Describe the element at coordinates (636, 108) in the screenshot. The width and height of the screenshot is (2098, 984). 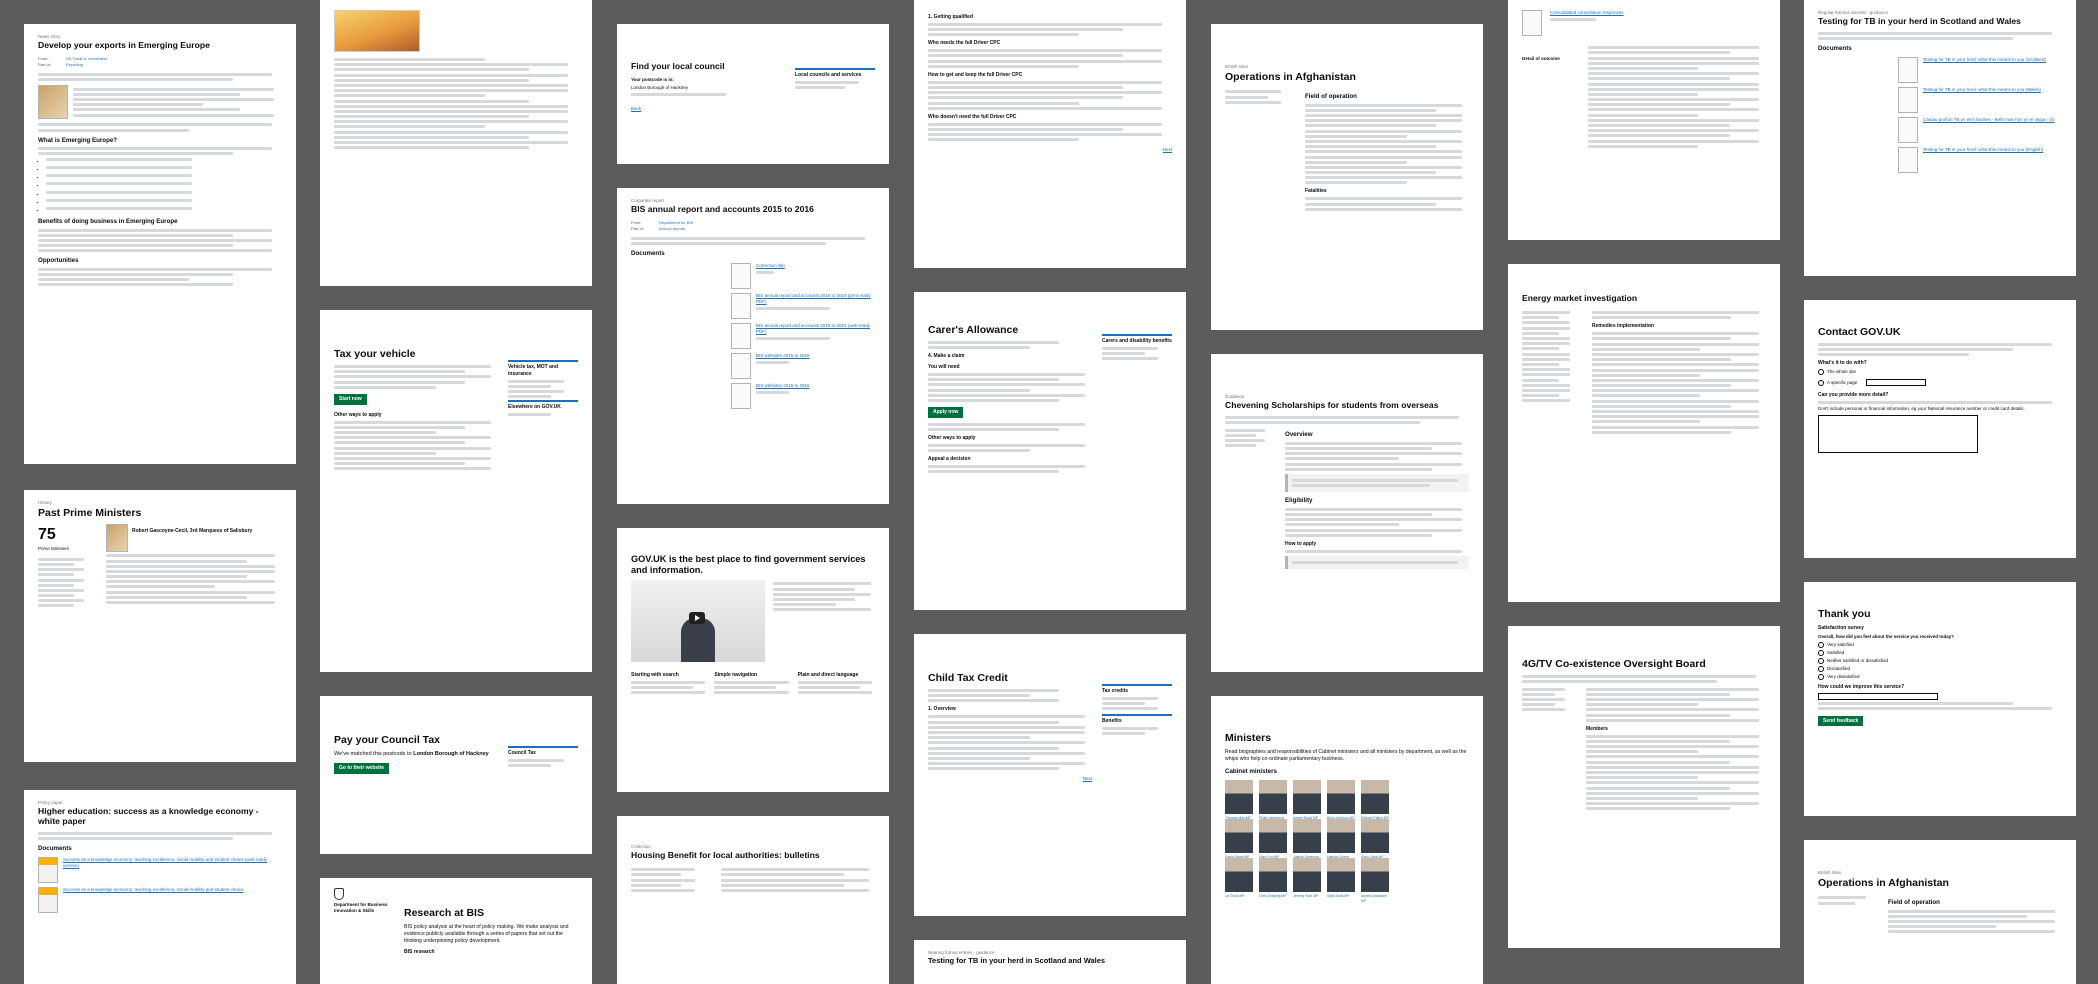
I see `back-link: Back` at that location.